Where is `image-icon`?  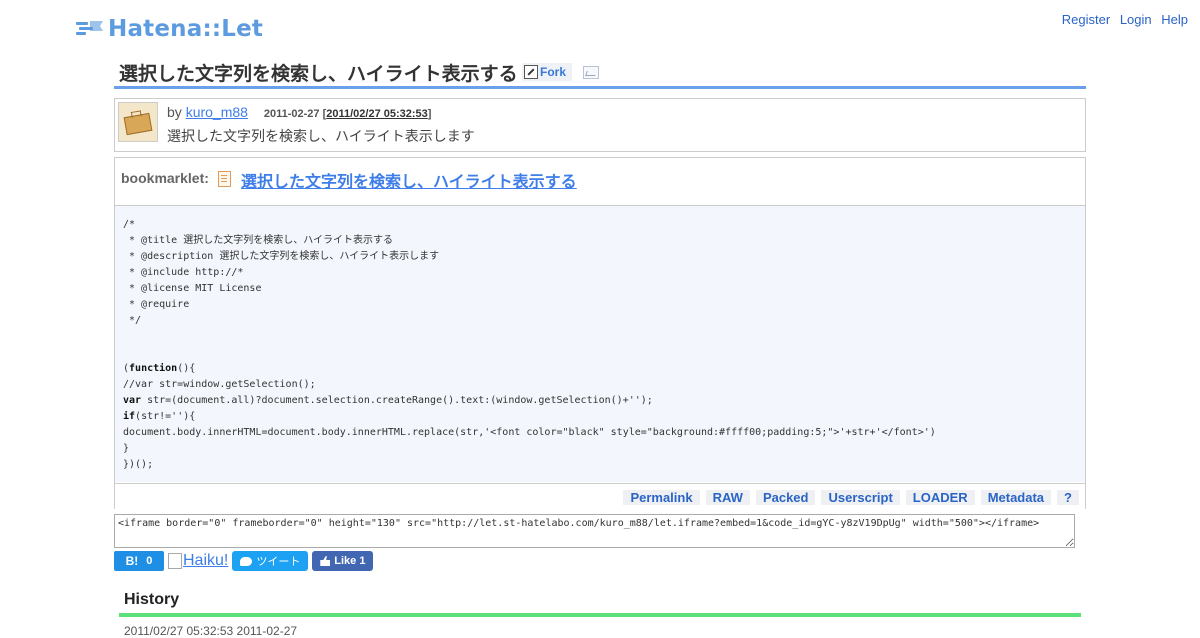 image-icon is located at coordinates (591, 72).